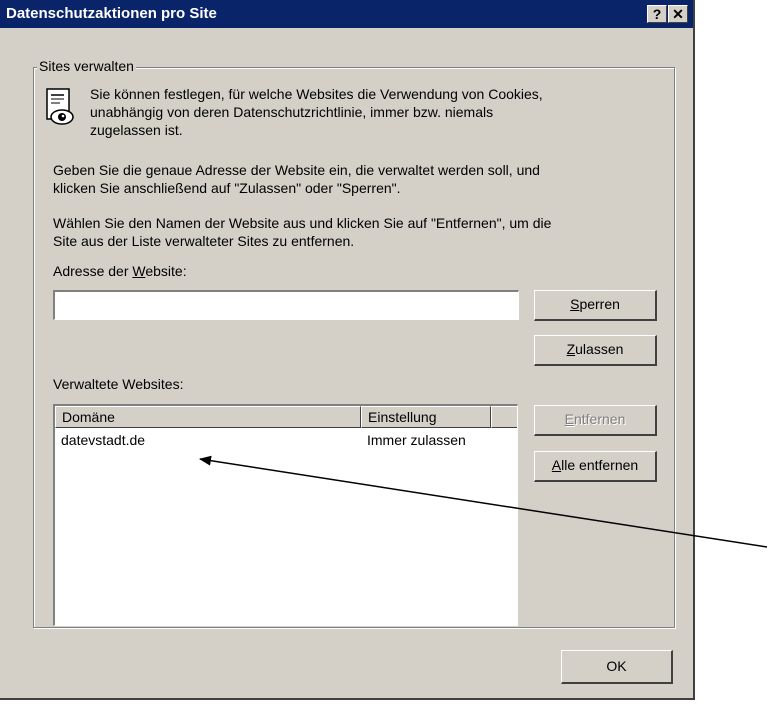 Image resolution: width=769 pixels, height=718 pixels. What do you see at coordinates (483, 501) in the screenshot?
I see `annotation-arrow` at bounding box center [483, 501].